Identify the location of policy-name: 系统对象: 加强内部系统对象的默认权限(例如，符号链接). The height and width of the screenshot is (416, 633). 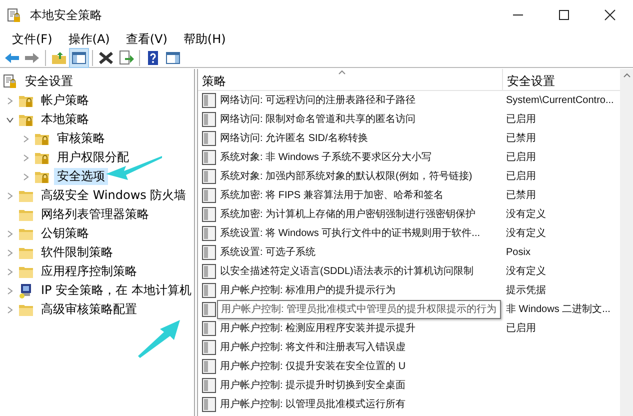
(346, 177).